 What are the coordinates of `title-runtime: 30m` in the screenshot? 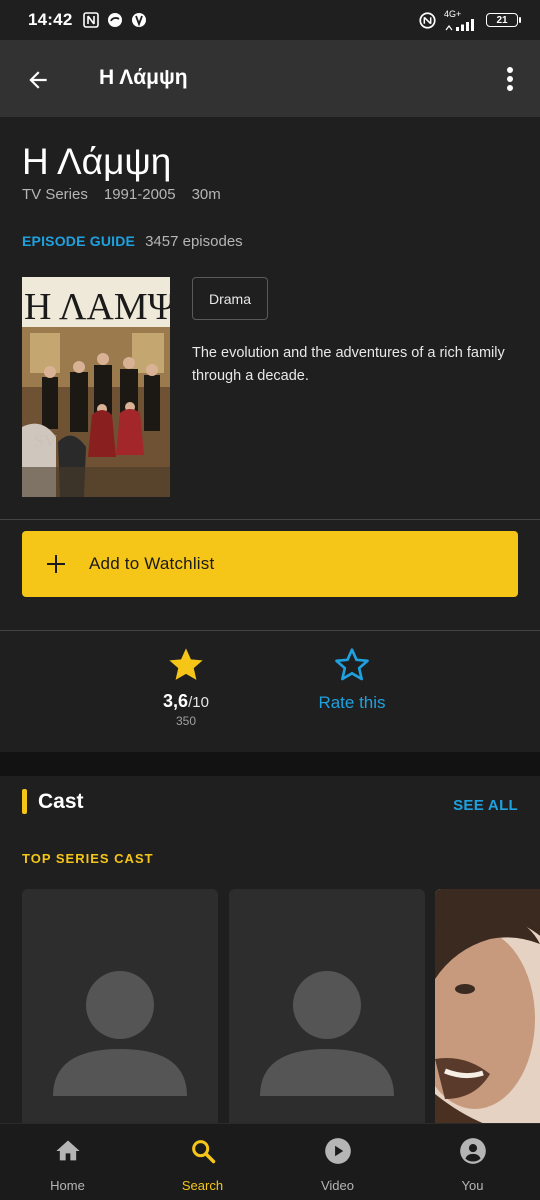 It's located at (206, 194).